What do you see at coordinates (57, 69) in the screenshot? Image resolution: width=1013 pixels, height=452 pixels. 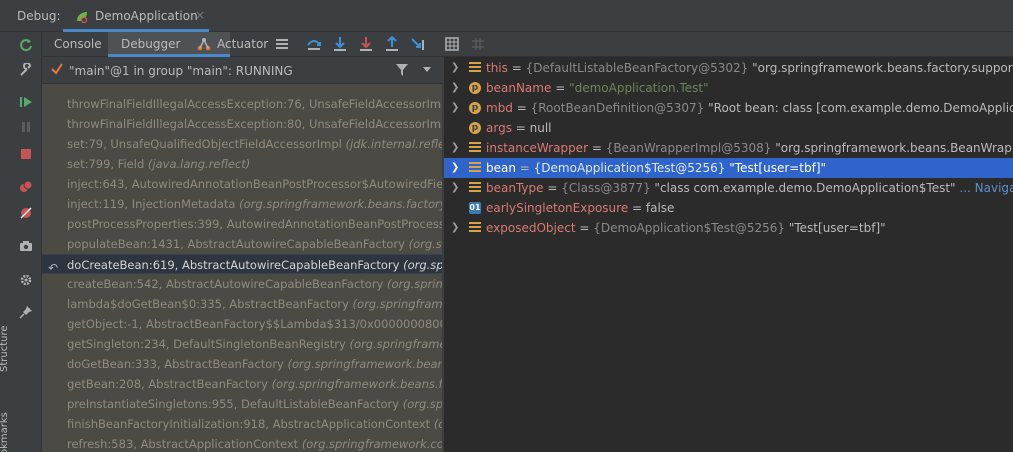 I see `checkmark-icon` at bounding box center [57, 69].